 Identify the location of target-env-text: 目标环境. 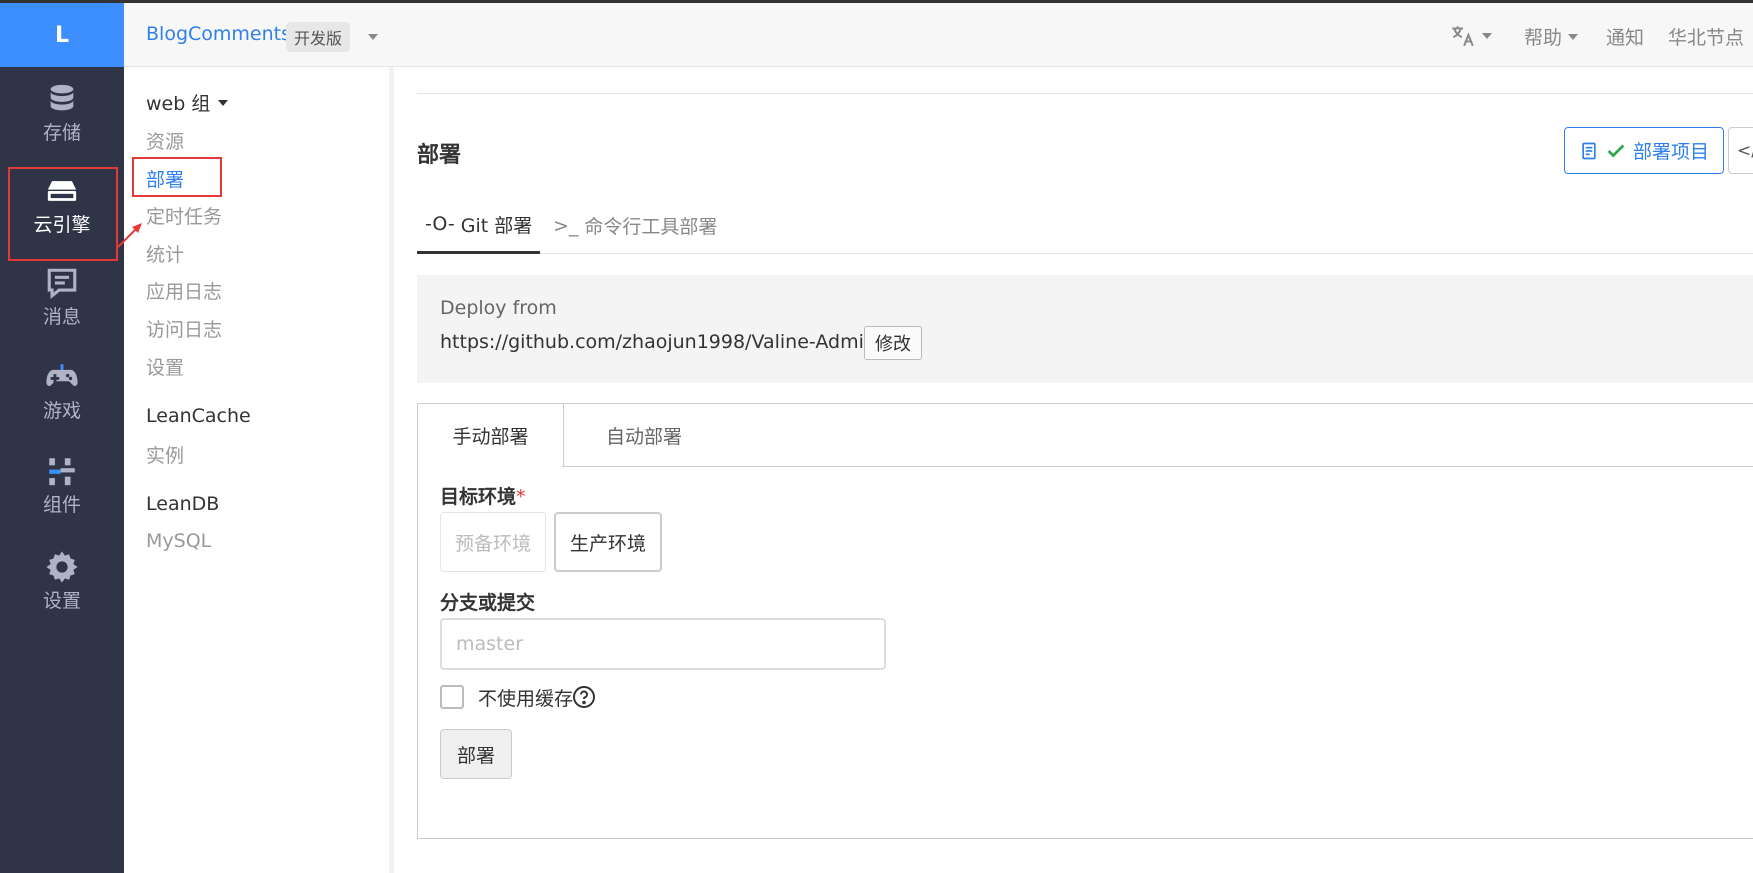
(478, 497).